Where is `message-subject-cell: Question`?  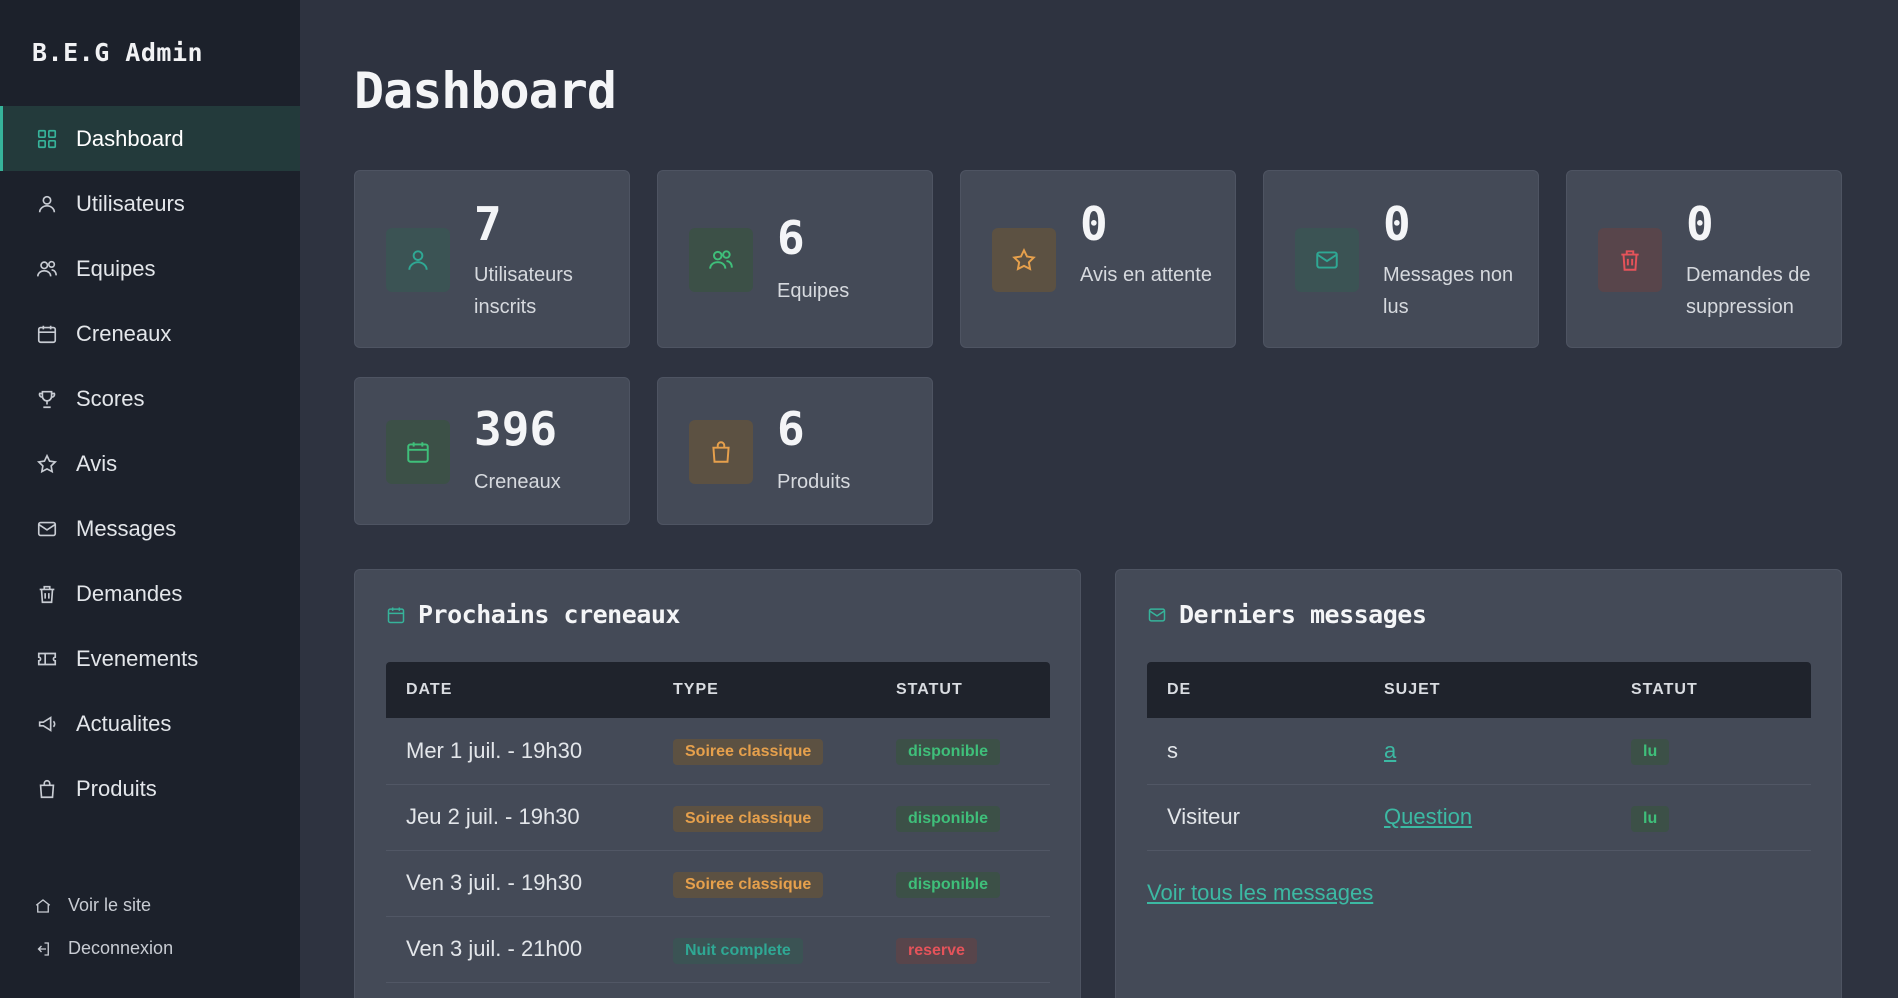
message-subject-cell: Question is located at coordinates (1487, 817).